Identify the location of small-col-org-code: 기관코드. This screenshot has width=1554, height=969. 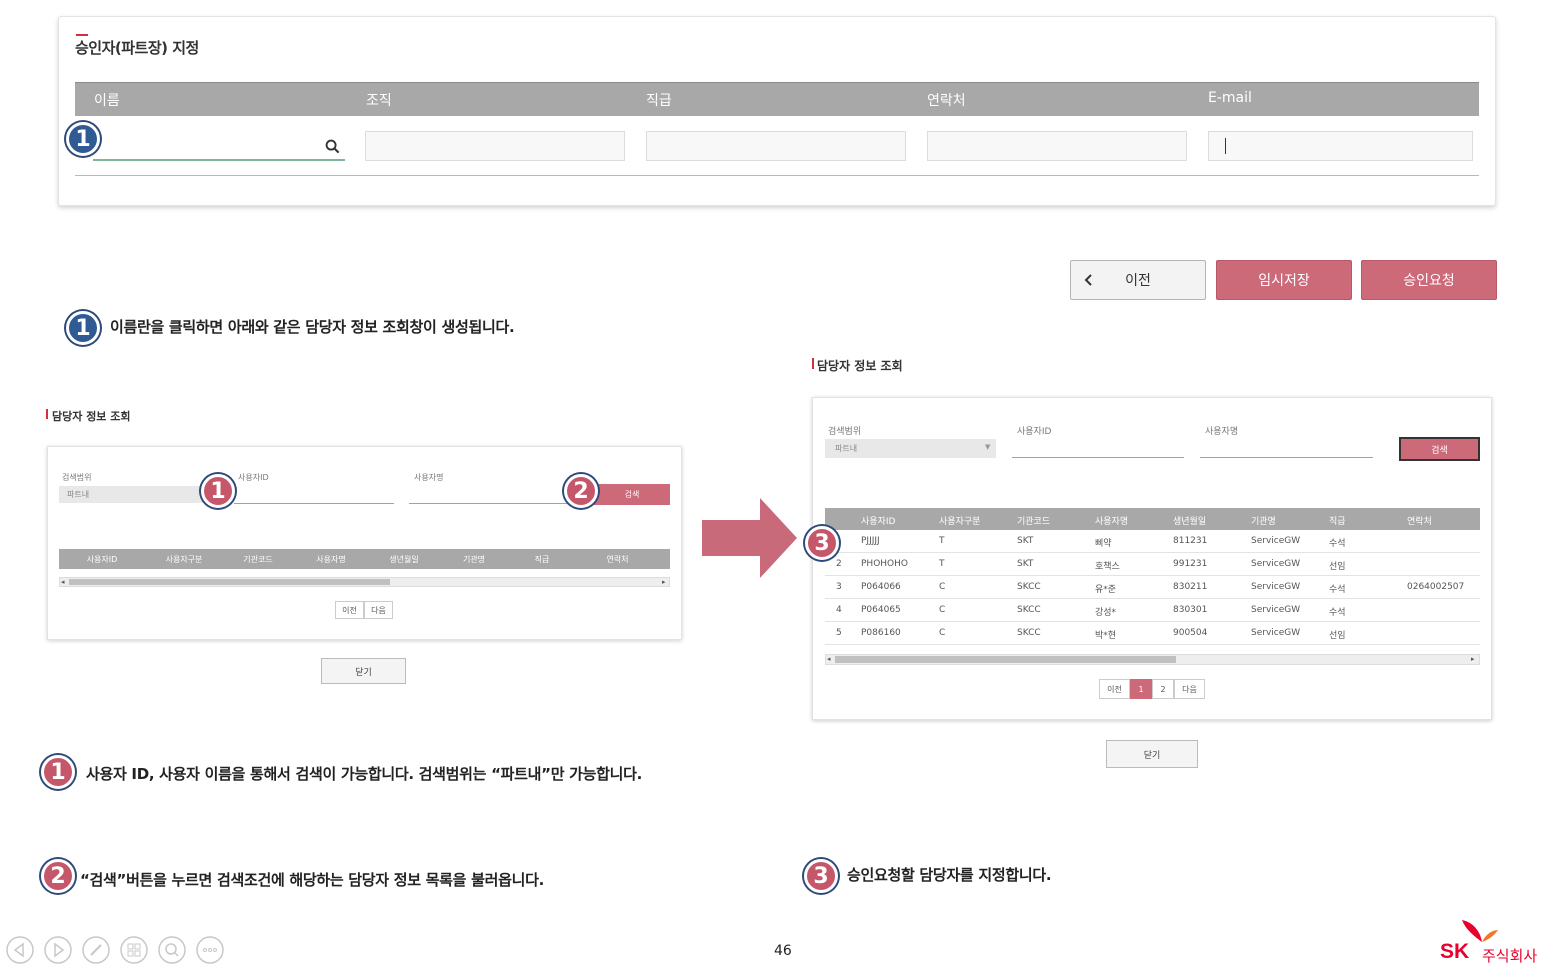
(258, 559).